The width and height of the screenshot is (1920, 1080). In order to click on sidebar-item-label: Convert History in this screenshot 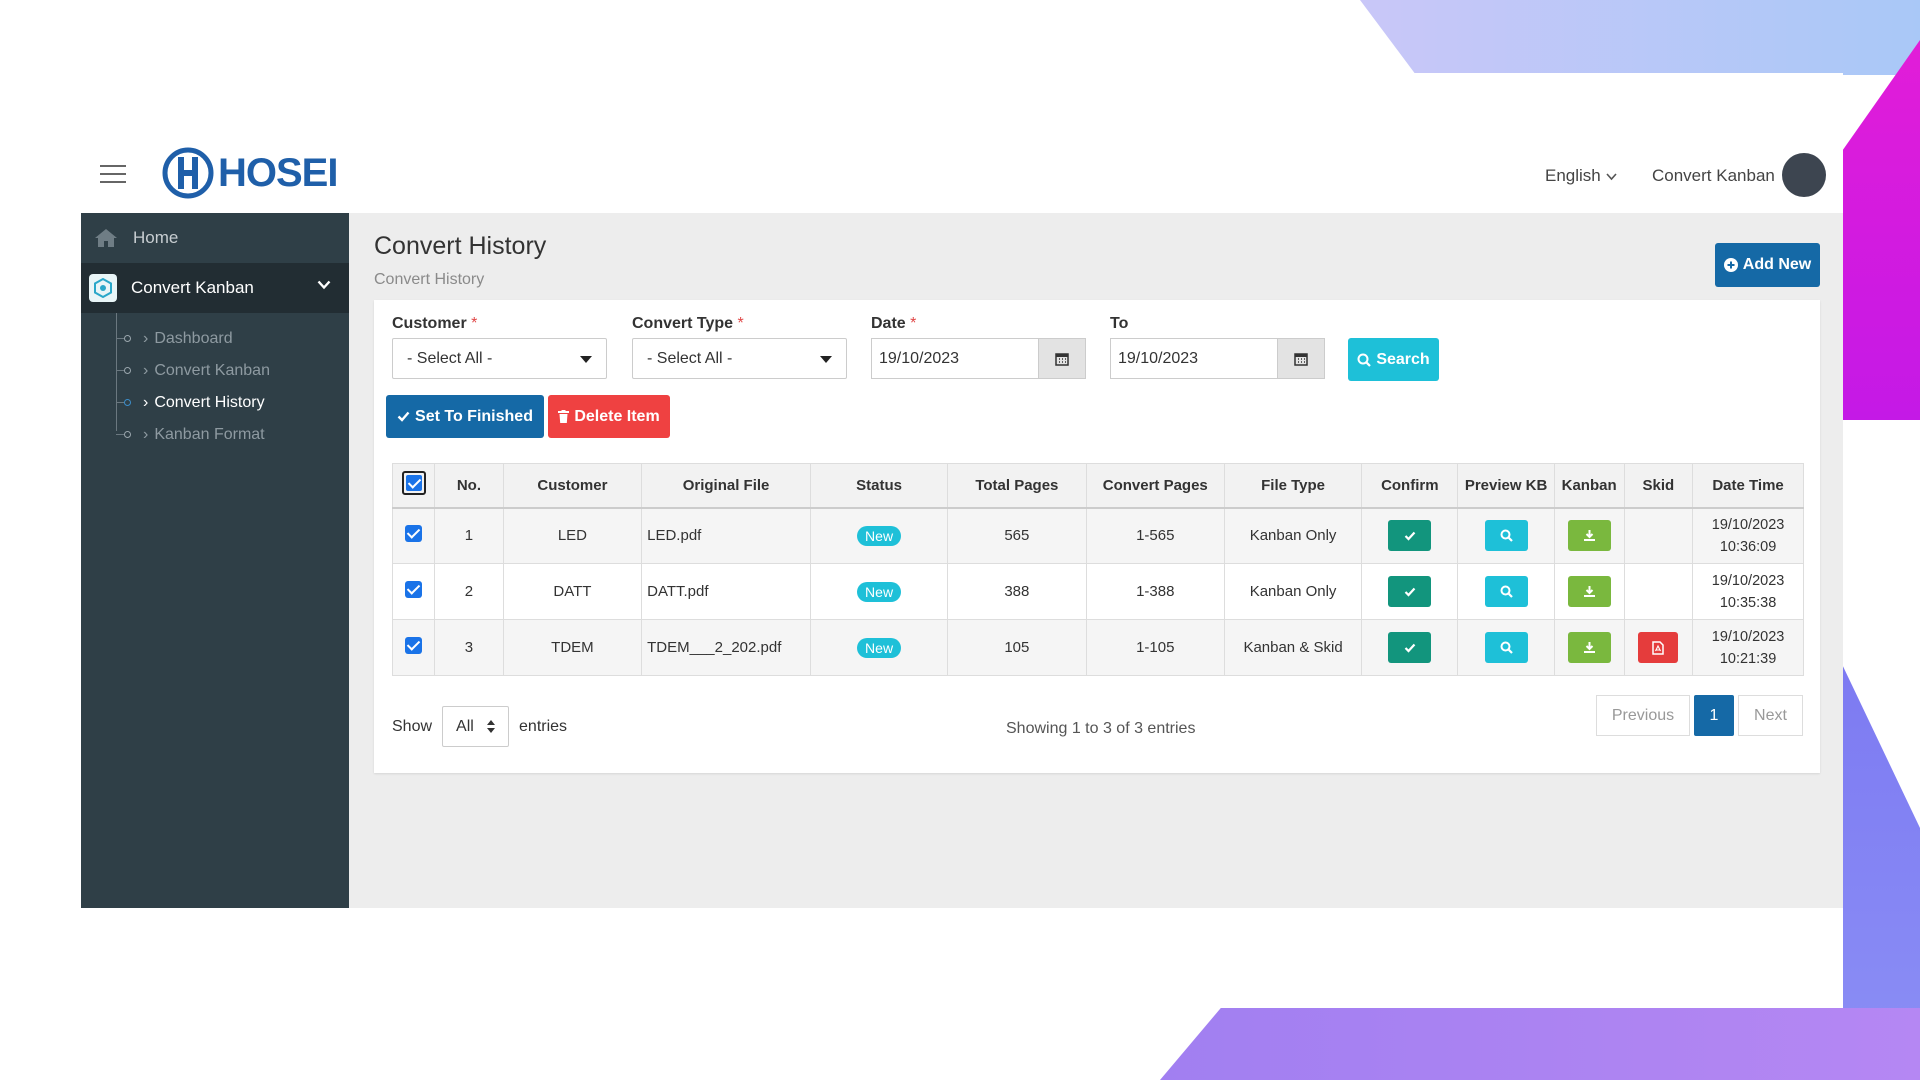, I will do `click(209, 402)`.